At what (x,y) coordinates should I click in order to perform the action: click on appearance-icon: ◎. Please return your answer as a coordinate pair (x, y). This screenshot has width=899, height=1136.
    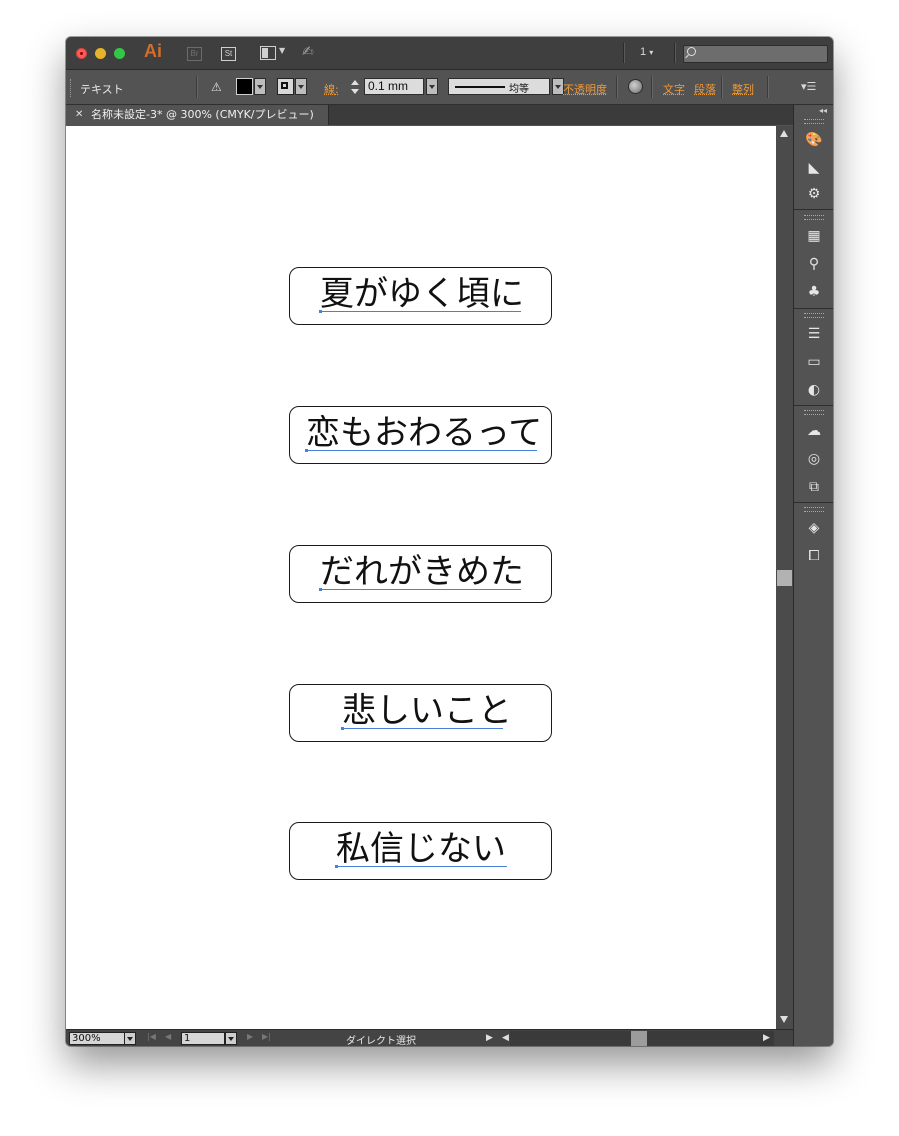
    Looking at the image, I should click on (814, 459).